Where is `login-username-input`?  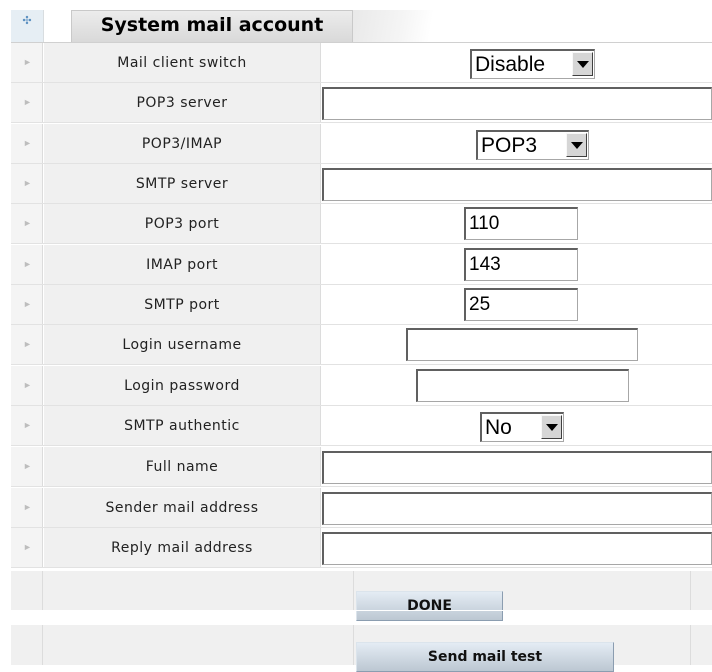
login-username-input is located at coordinates (522, 344).